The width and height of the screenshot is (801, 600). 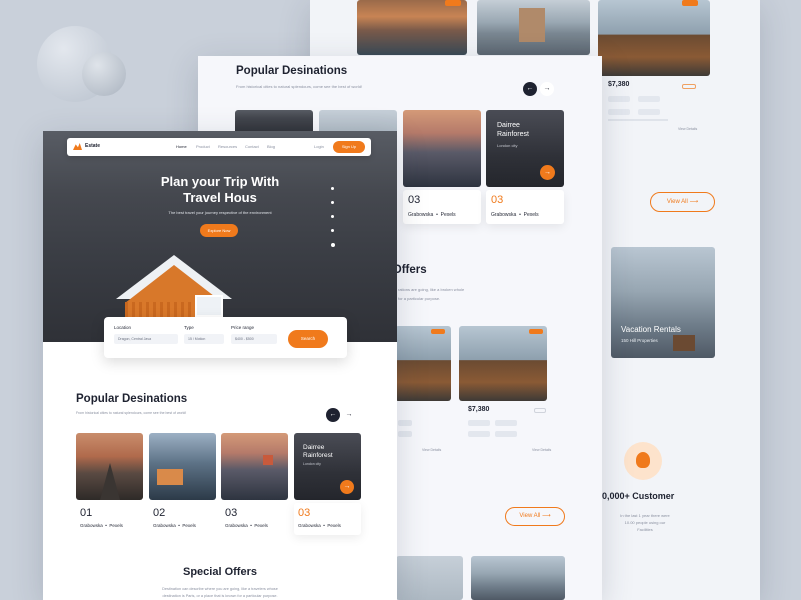 What do you see at coordinates (663, 302) in the screenshot?
I see `vacation-rentals-card: Vacation Rentals 150 Hill Properties` at bounding box center [663, 302].